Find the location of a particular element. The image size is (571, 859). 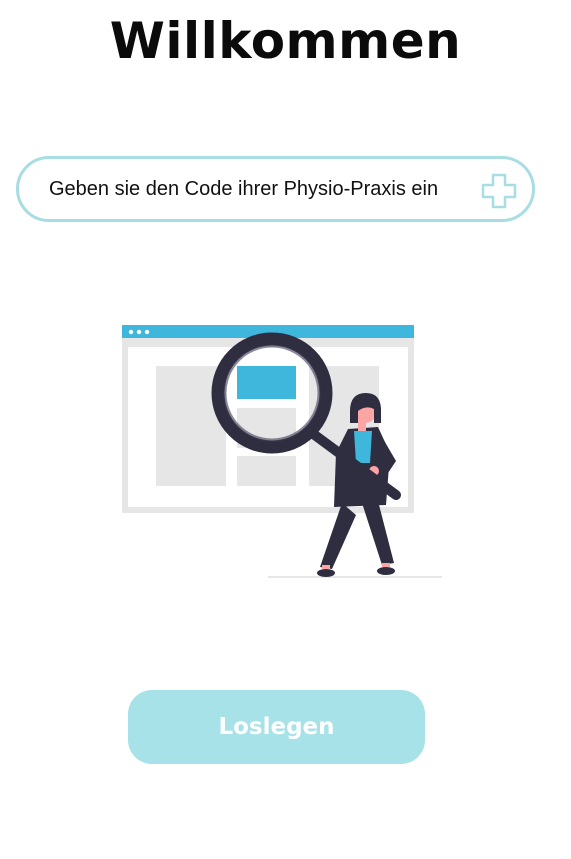

practice-code-input is located at coordinates (259, 189).